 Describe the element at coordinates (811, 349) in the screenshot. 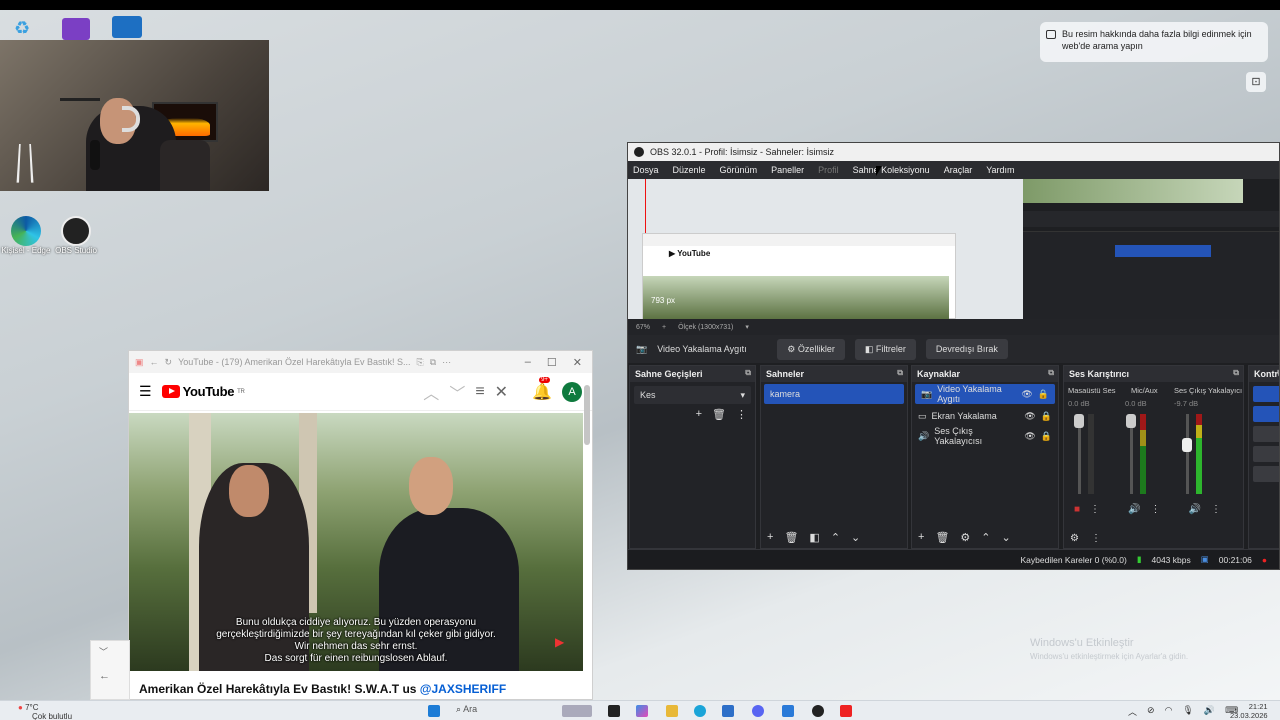

I see `properties-button: ⚙ Özellikler` at that location.